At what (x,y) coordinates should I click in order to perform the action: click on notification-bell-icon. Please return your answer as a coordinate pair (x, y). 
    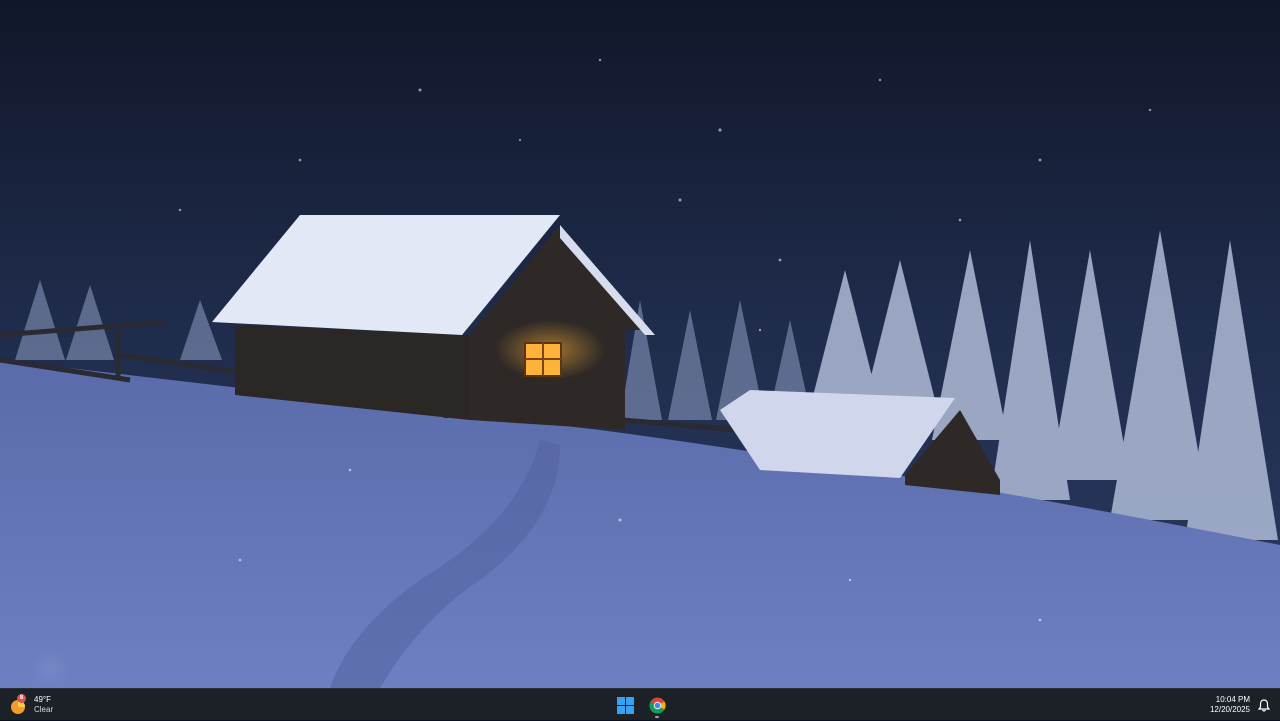
    Looking at the image, I should click on (1264, 705).